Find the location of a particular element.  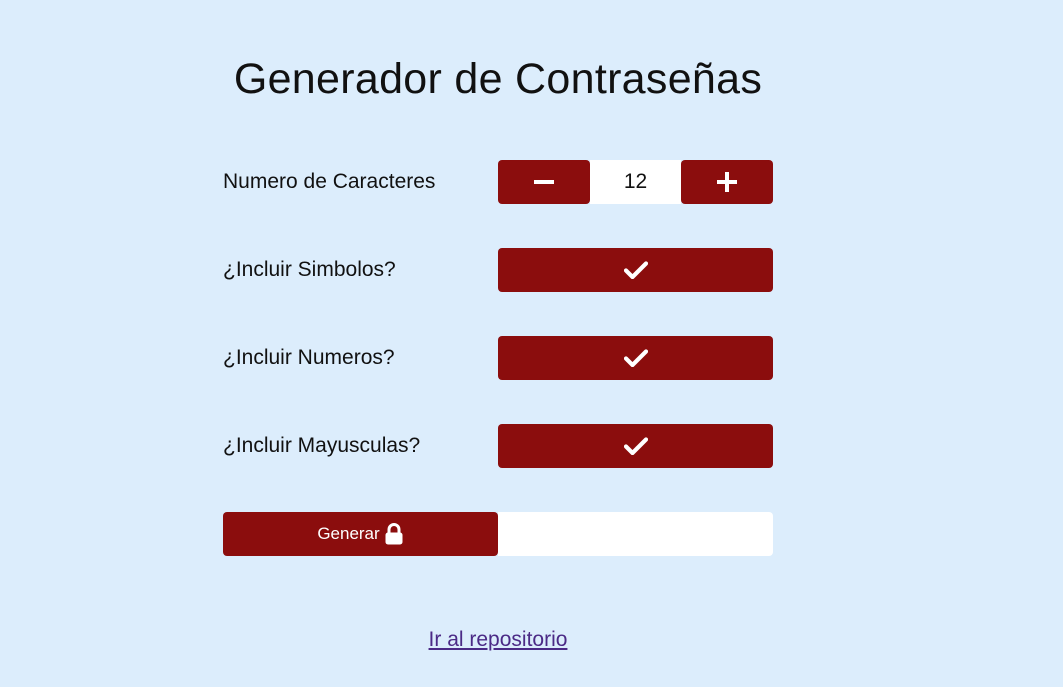

repo-link: Ir al repositorio is located at coordinates (498, 639).